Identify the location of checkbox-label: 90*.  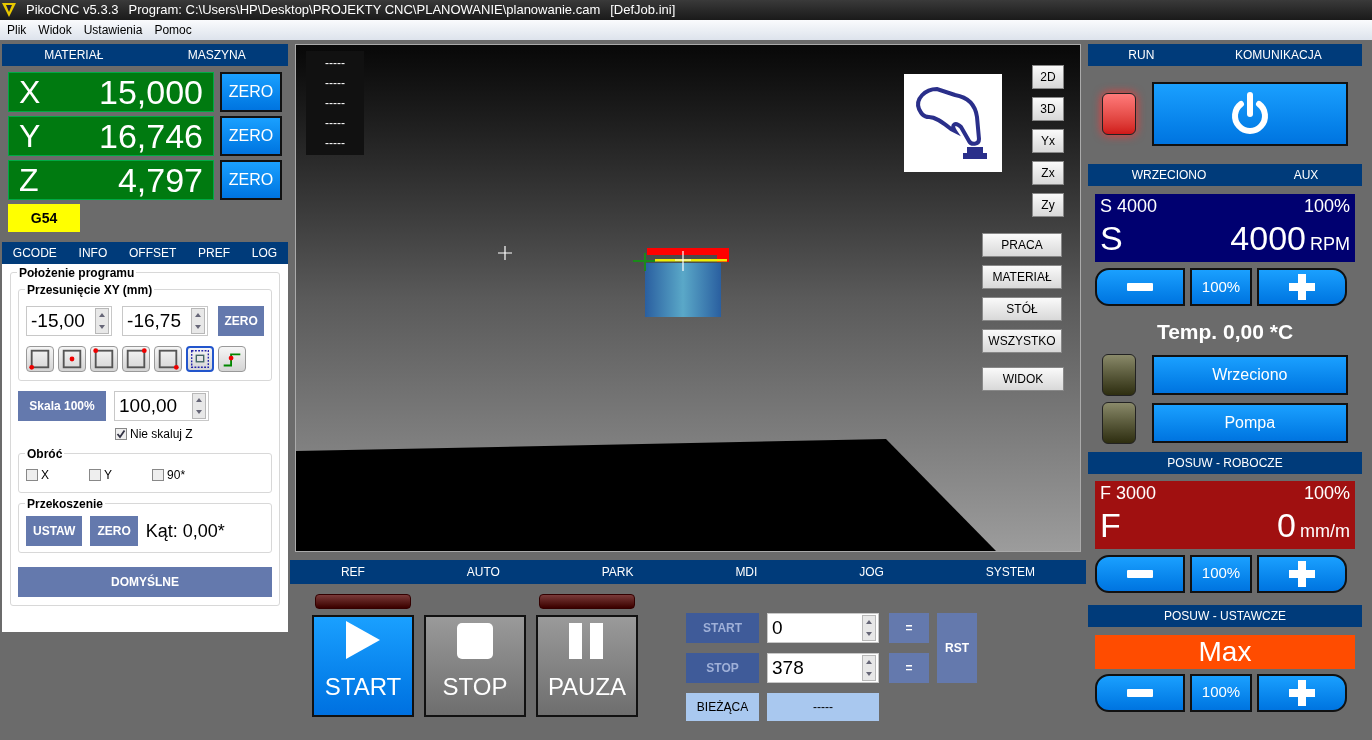
(176, 475).